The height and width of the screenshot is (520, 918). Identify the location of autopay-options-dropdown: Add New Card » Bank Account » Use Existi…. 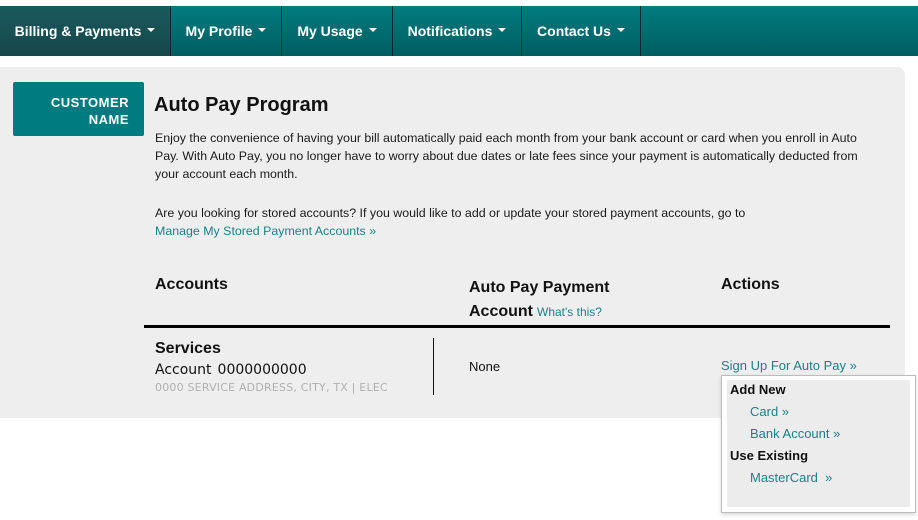
(818, 444).